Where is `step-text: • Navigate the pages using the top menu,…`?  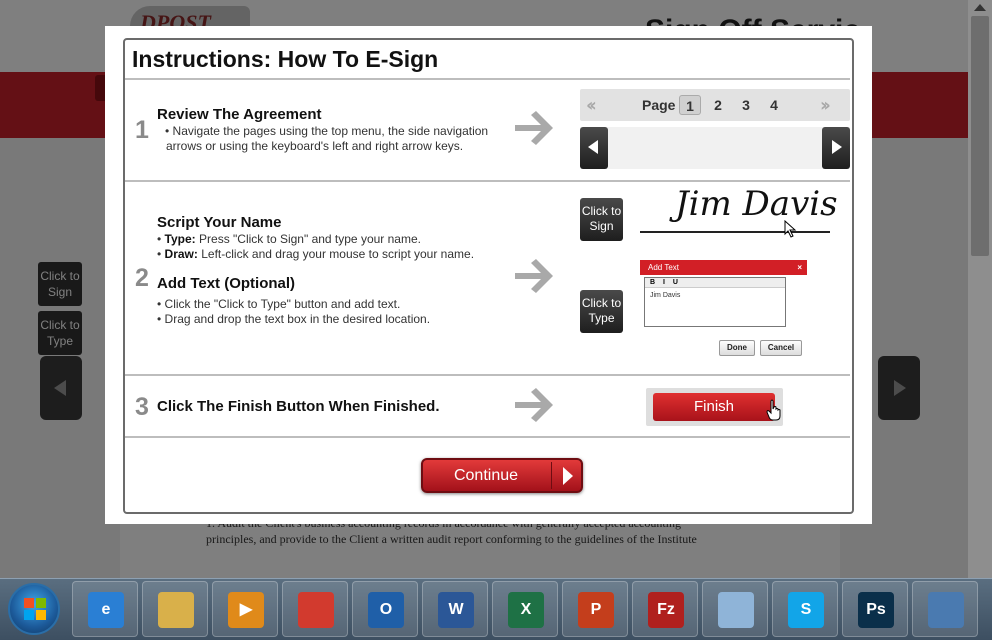
step-text: • Navigate the pages using the top menu,… is located at coordinates (327, 131).